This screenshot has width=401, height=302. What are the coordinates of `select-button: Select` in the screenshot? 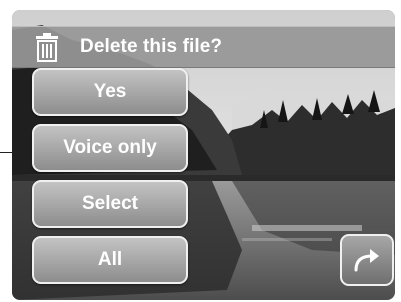 It's located at (110, 204).